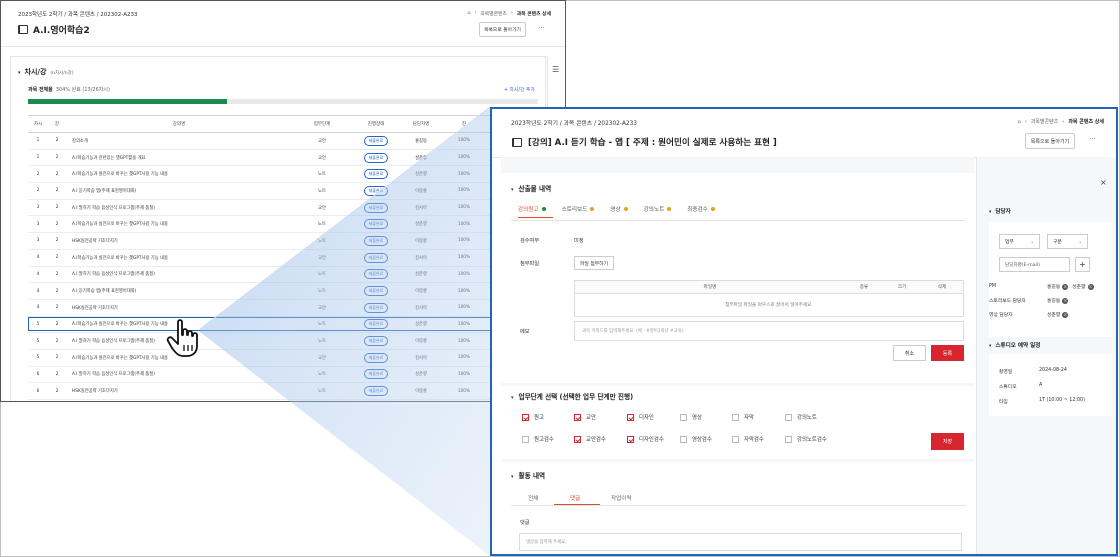 The width and height of the screenshot is (1120, 557). What do you see at coordinates (533, 498) in the screenshot?
I see `tab-all: 전체` at bounding box center [533, 498].